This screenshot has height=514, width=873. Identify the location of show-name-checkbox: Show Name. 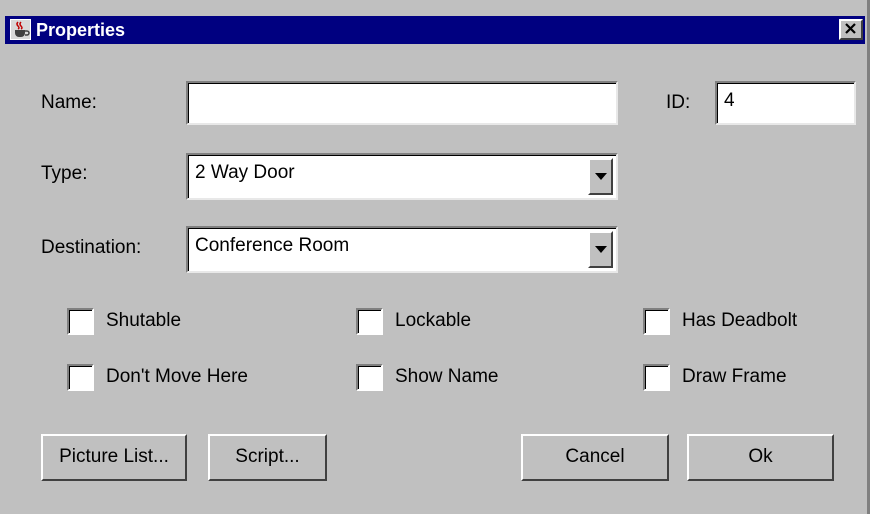
(456, 379).